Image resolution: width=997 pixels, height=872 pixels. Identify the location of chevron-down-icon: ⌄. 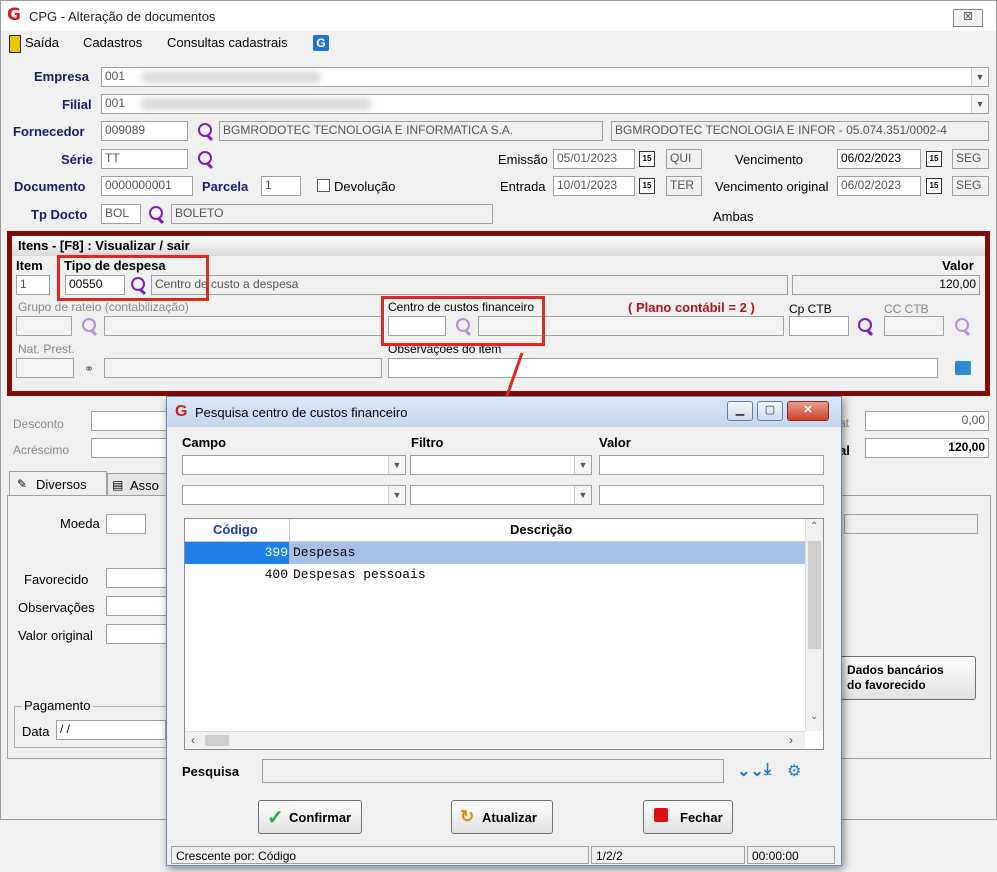
(814, 716).